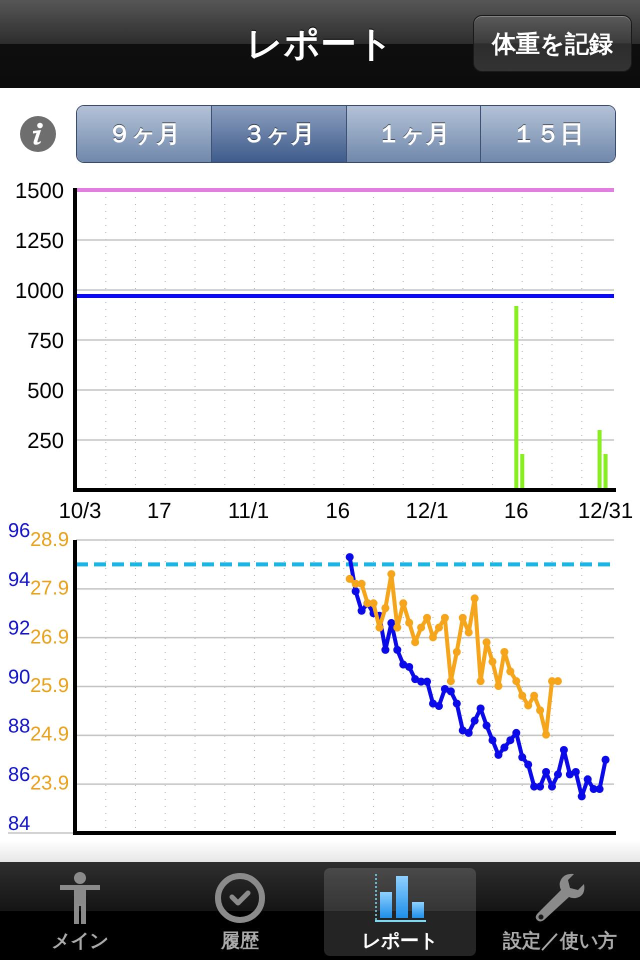 Image resolution: width=640 pixels, height=960 pixels. I want to click on axis-label: 26.9, so click(49, 637).